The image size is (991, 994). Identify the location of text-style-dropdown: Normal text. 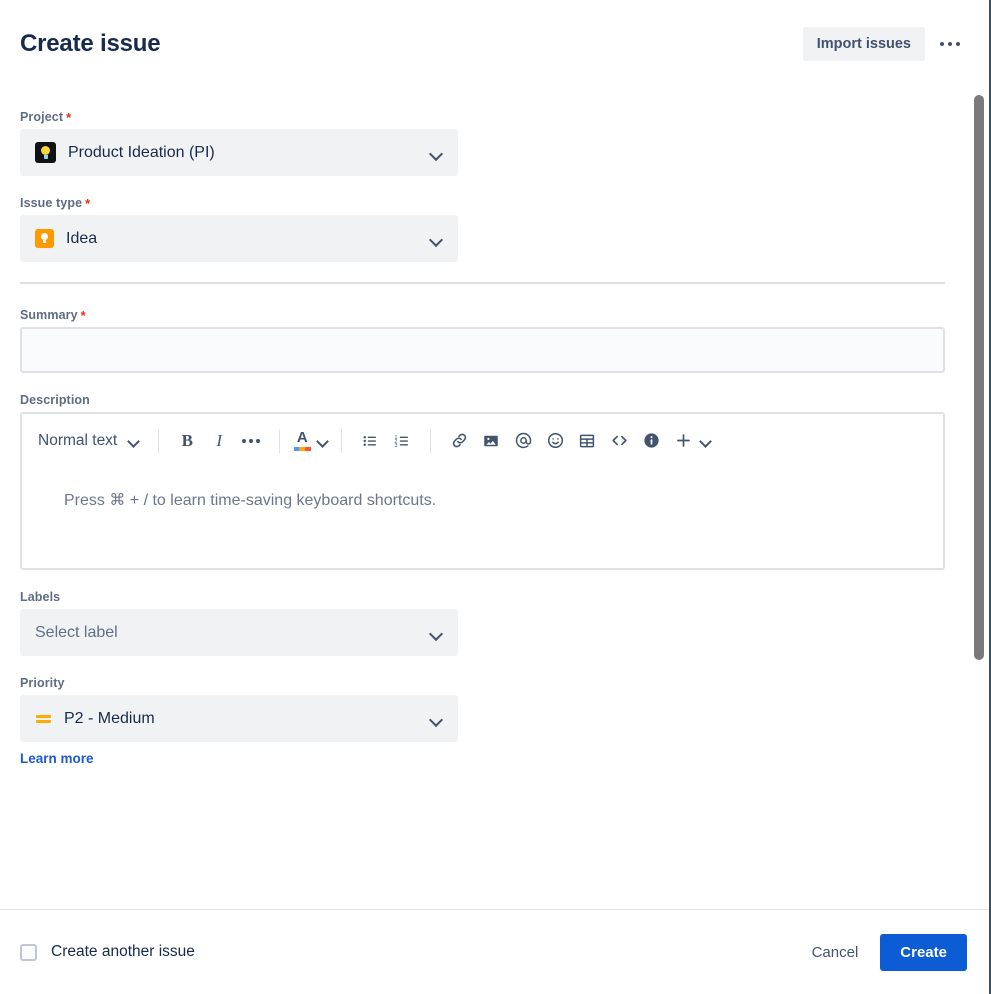
(92, 441).